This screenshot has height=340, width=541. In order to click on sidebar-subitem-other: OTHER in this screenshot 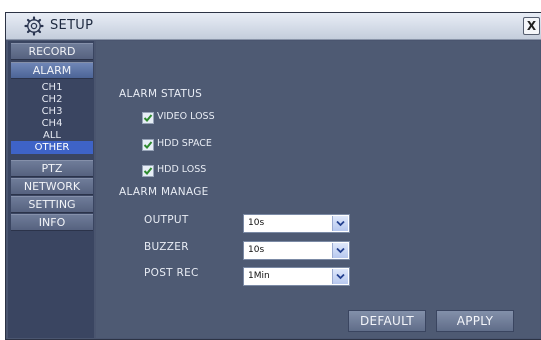, I will do `click(52, 147)`.